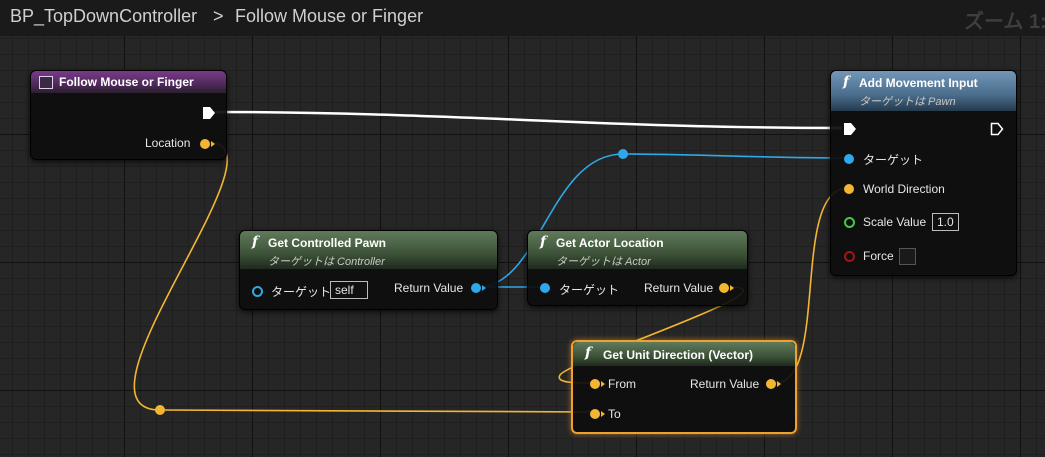 Image resolution: width=1045 pixels, height=457 pixels. I want to click on add-movement-title: Add Movement Input, so click(918, 83).